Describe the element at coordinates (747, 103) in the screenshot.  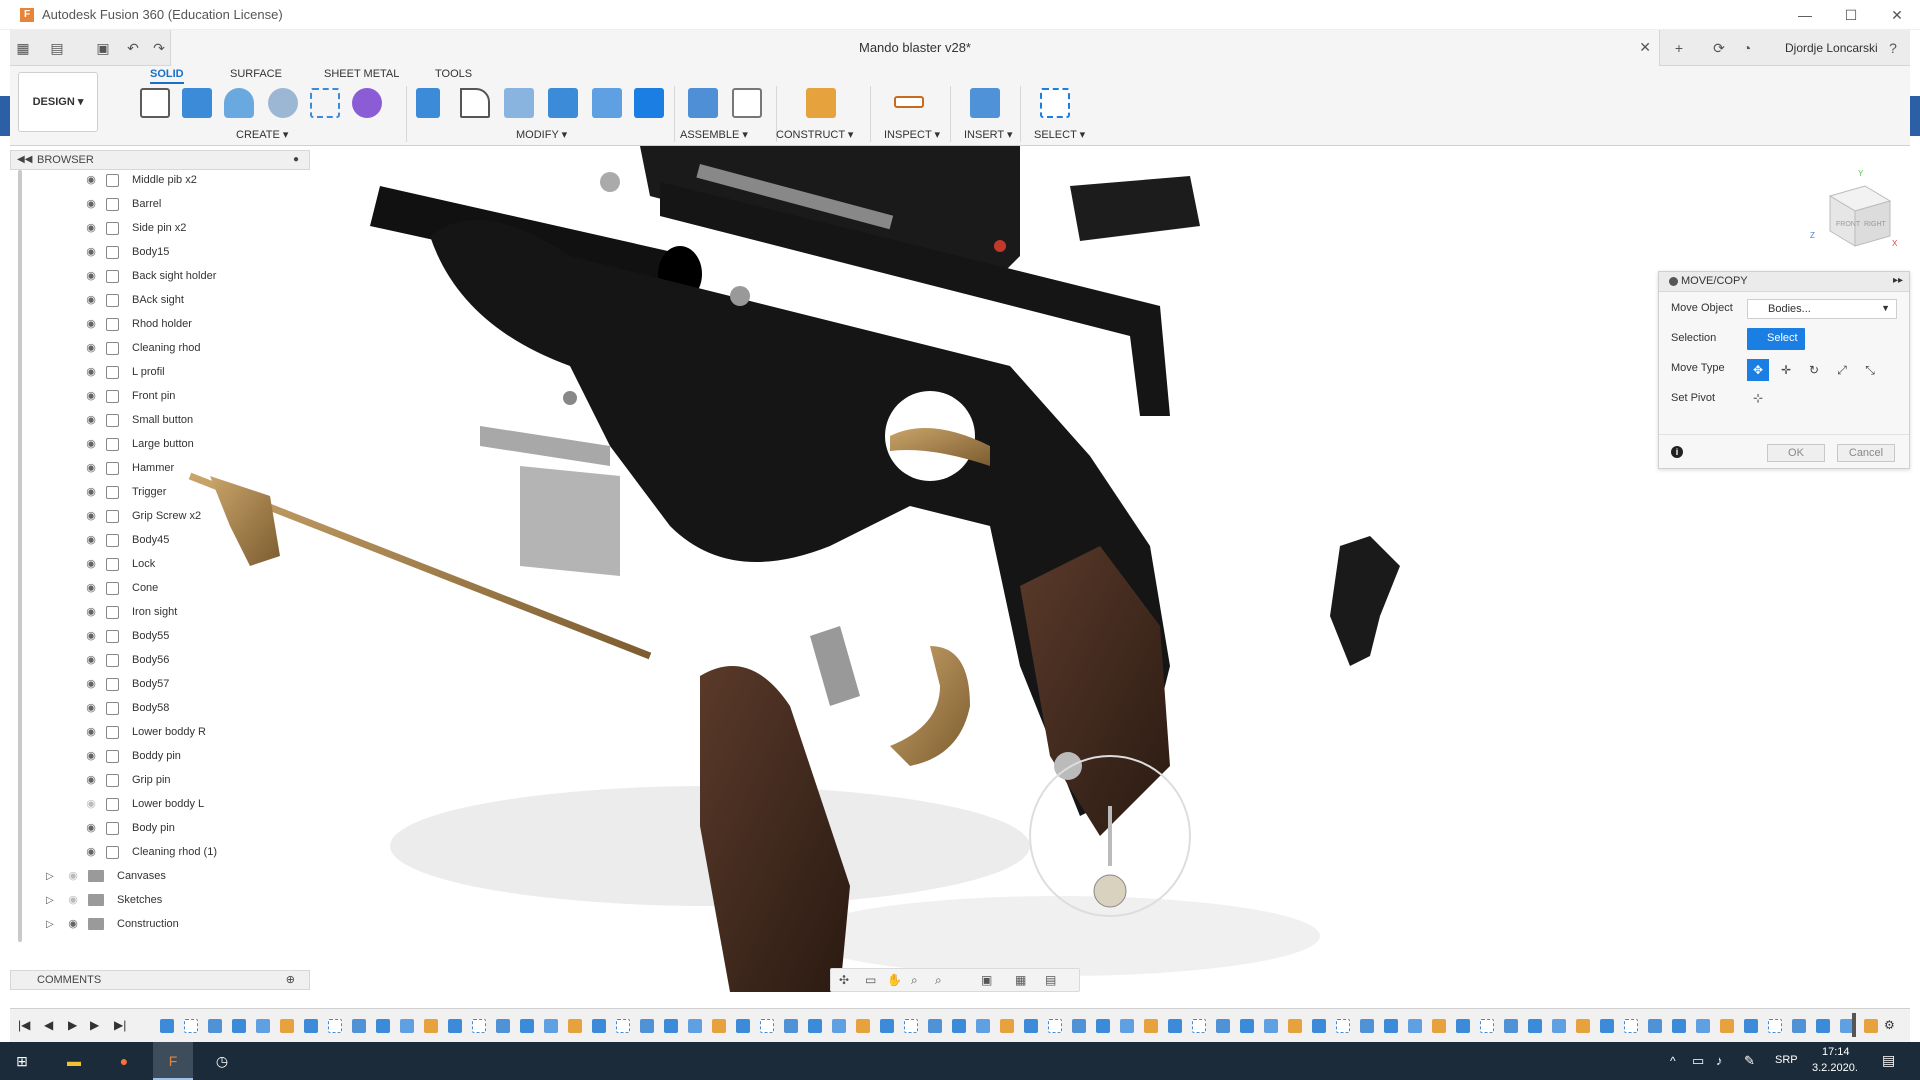
I see `joint-icon` at that location.